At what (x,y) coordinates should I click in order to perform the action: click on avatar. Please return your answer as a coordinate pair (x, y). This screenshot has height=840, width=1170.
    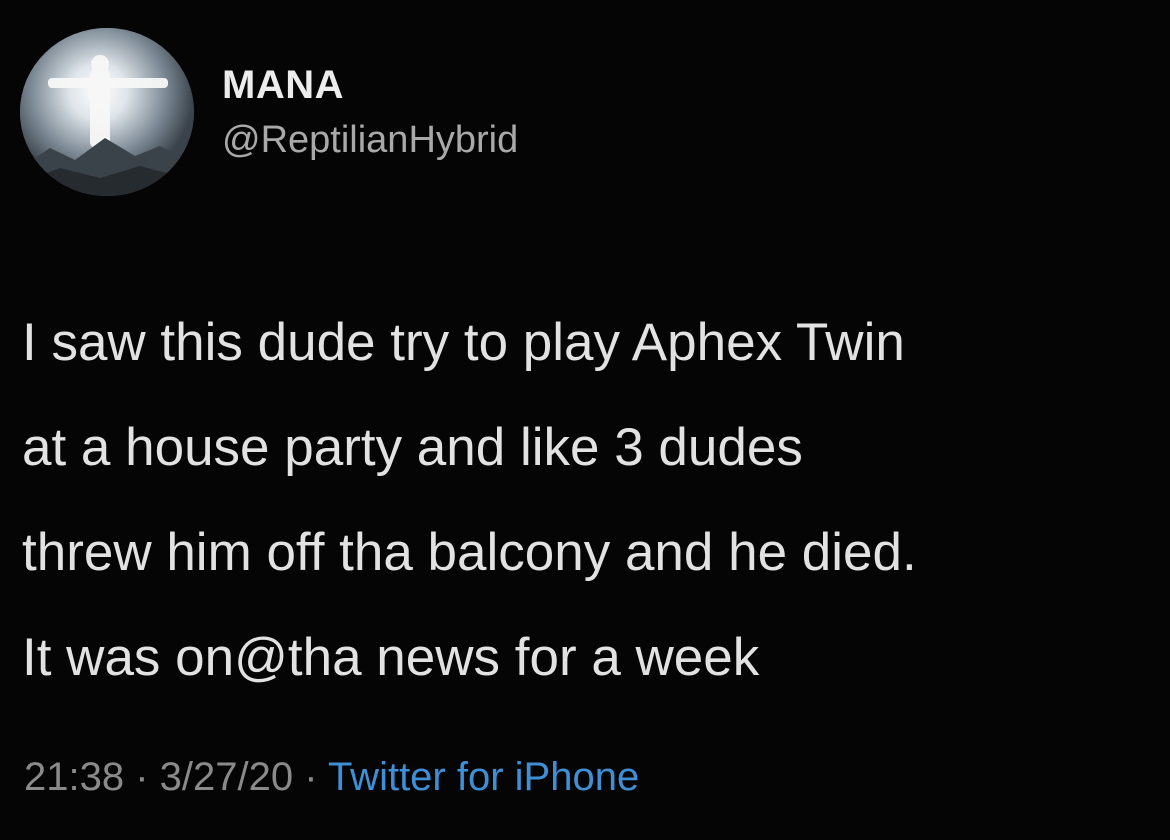
    Looking at the image, I should click on (107, 112).